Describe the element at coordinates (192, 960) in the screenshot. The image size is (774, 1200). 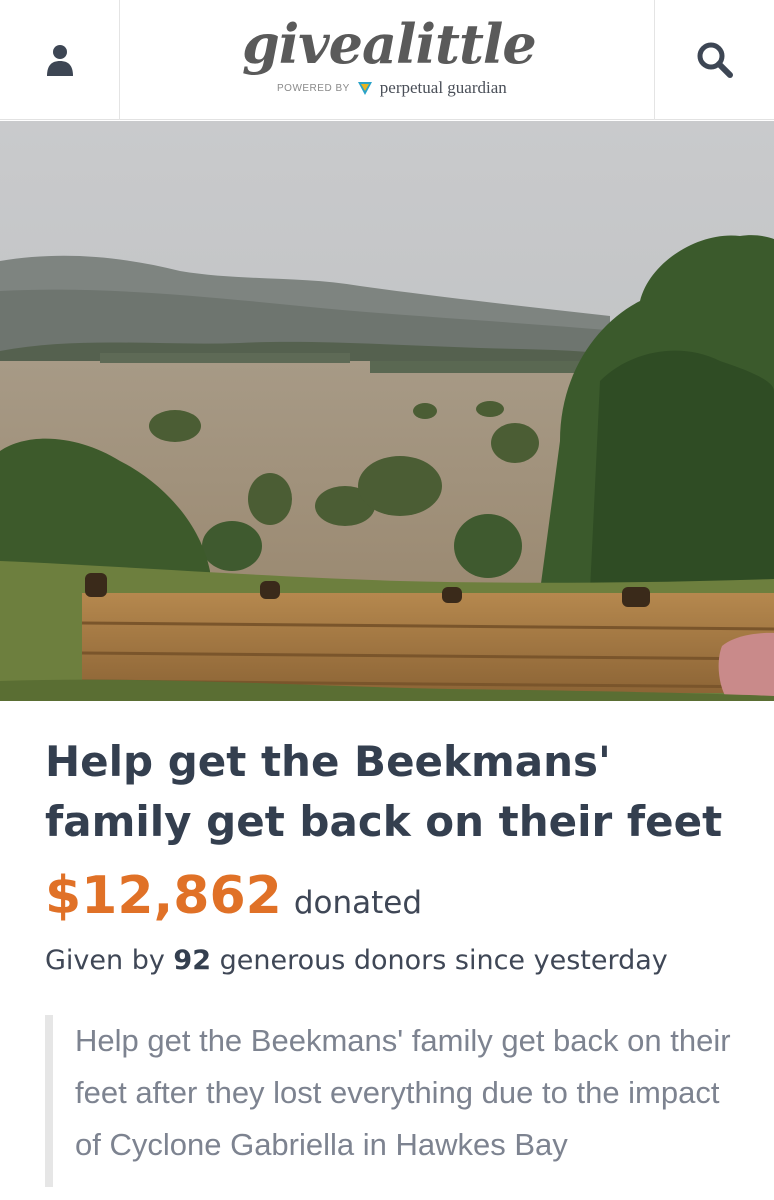
I see `donor-count: 92` at that location.